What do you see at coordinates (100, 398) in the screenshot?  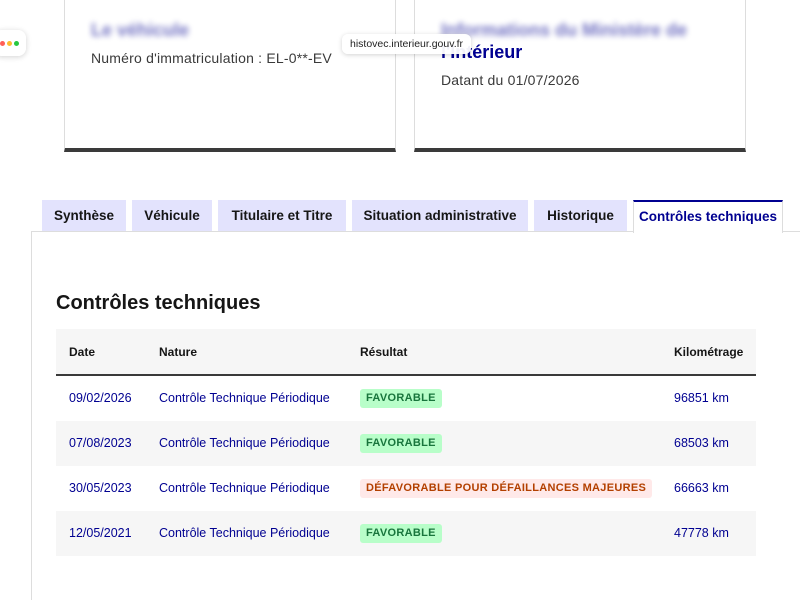 I see `row-date: 09/02/2026` at bounding box center [100, 398].